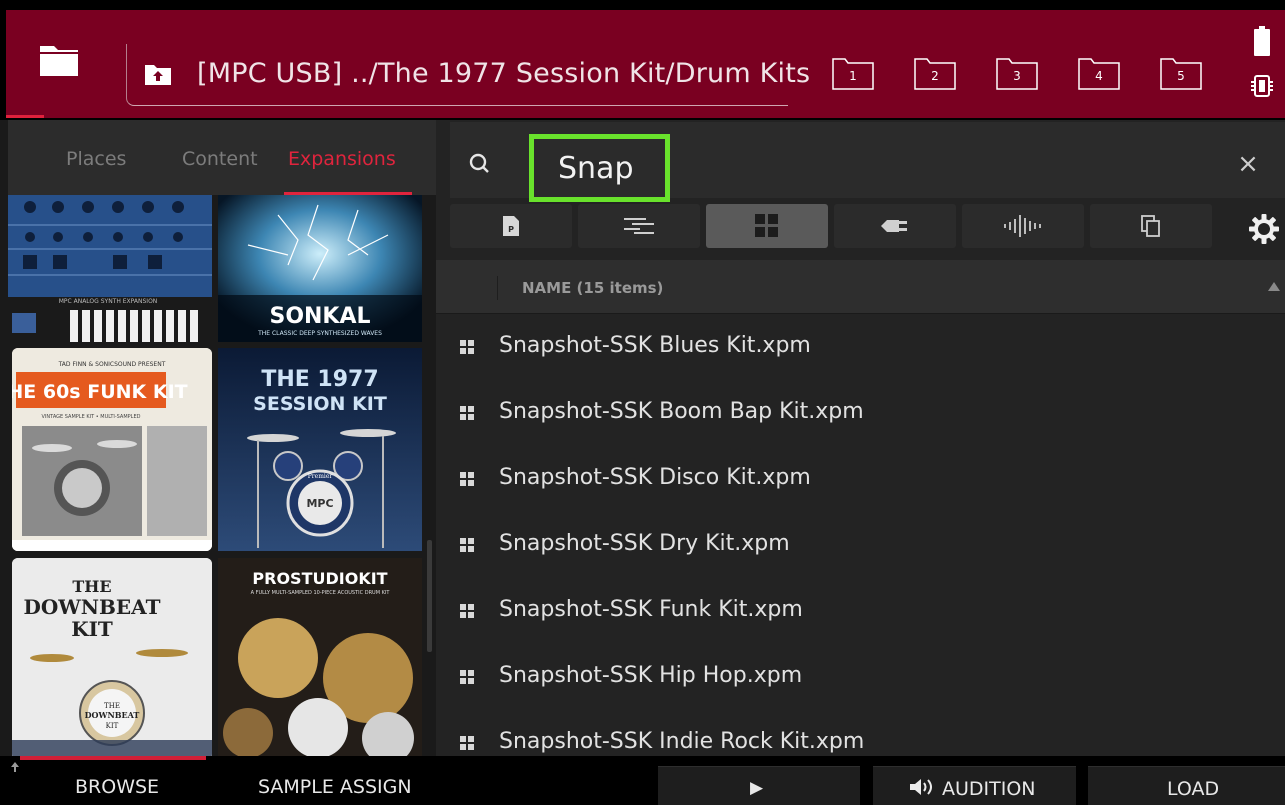 The height and width of the screenshot is (805, 1285). I want to click on speaker-icon, so click(921, 787).